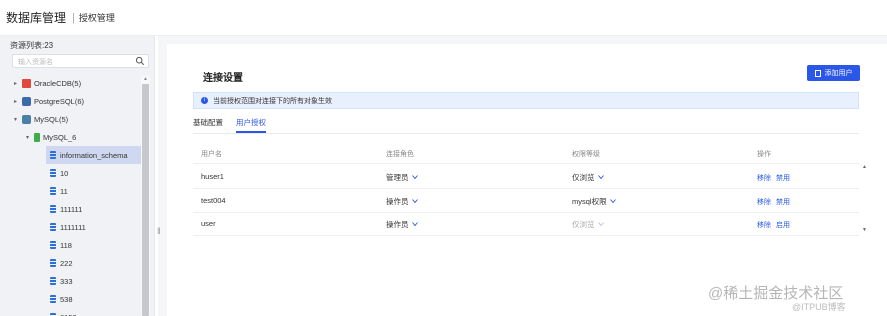 Image resolution: width=887 pixels, height=316 pixels. Describe the element at coordinates (212, 176) in the screenshot. I see `row-username: huser1` at that location.